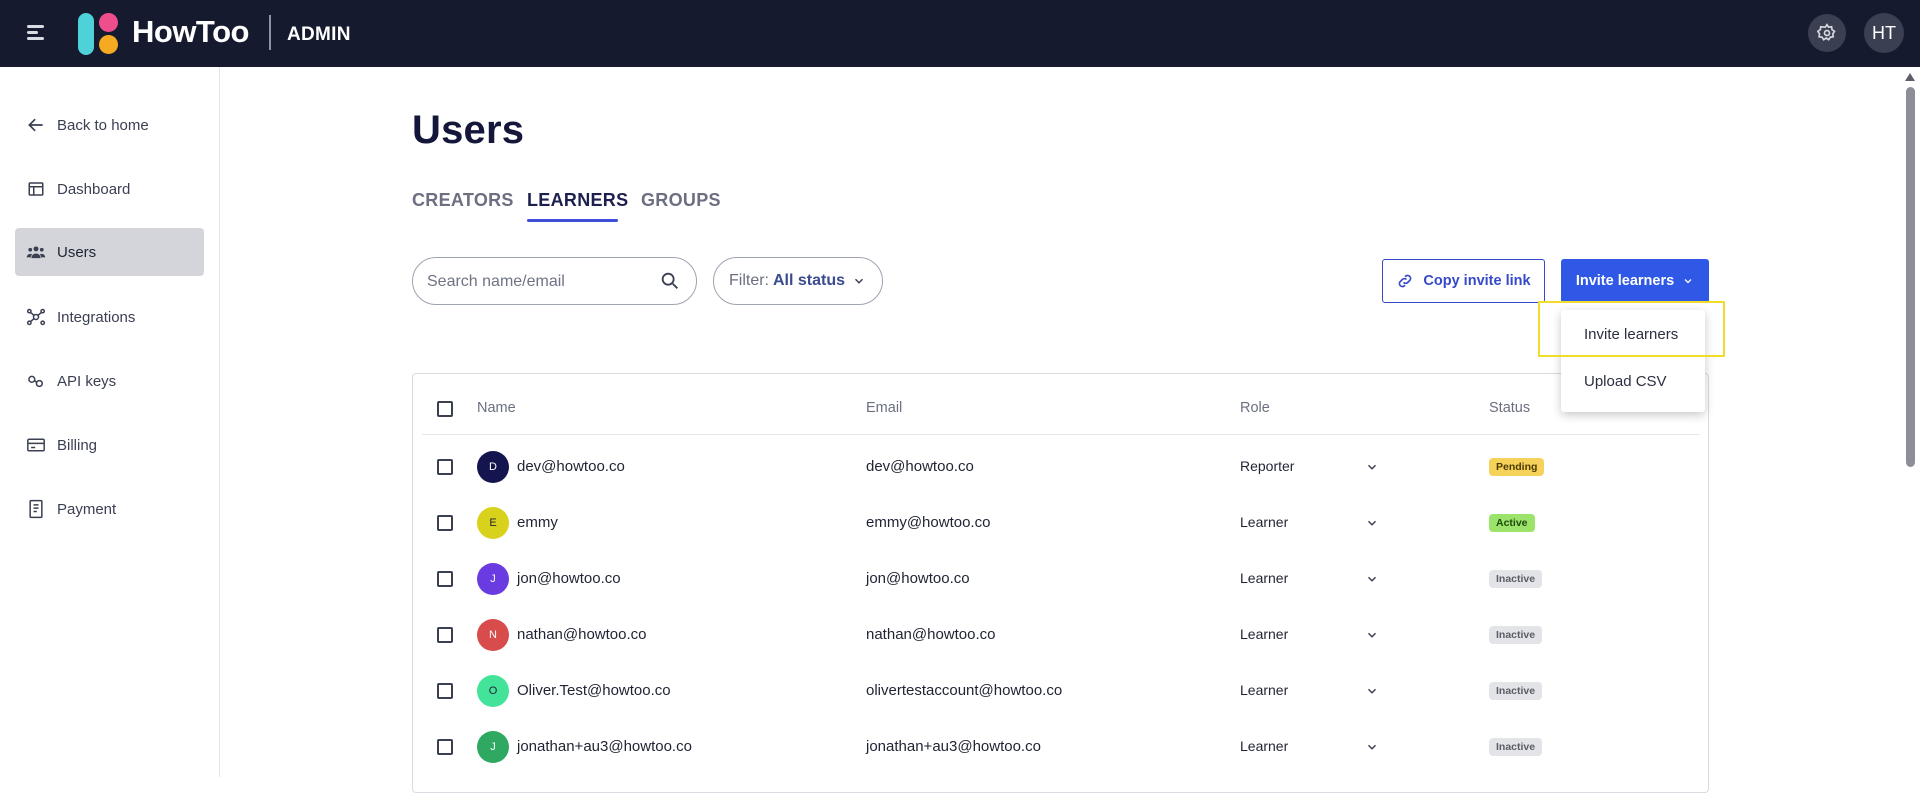 The width and height of the screenshot is (1920, 793). What do you see at coordinates (960, 33) in the screenshot?
I see `top-bar: HowToo ADMIN HT` at bounding box center [960, 33].